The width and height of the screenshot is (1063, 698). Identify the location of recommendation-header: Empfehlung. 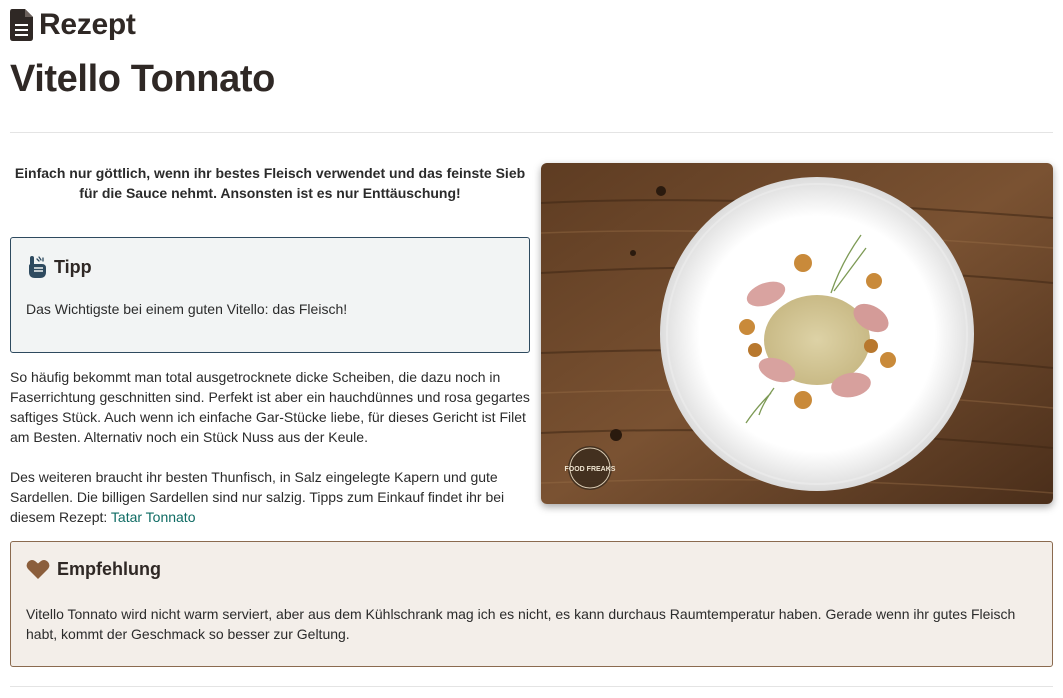
(93, 569).